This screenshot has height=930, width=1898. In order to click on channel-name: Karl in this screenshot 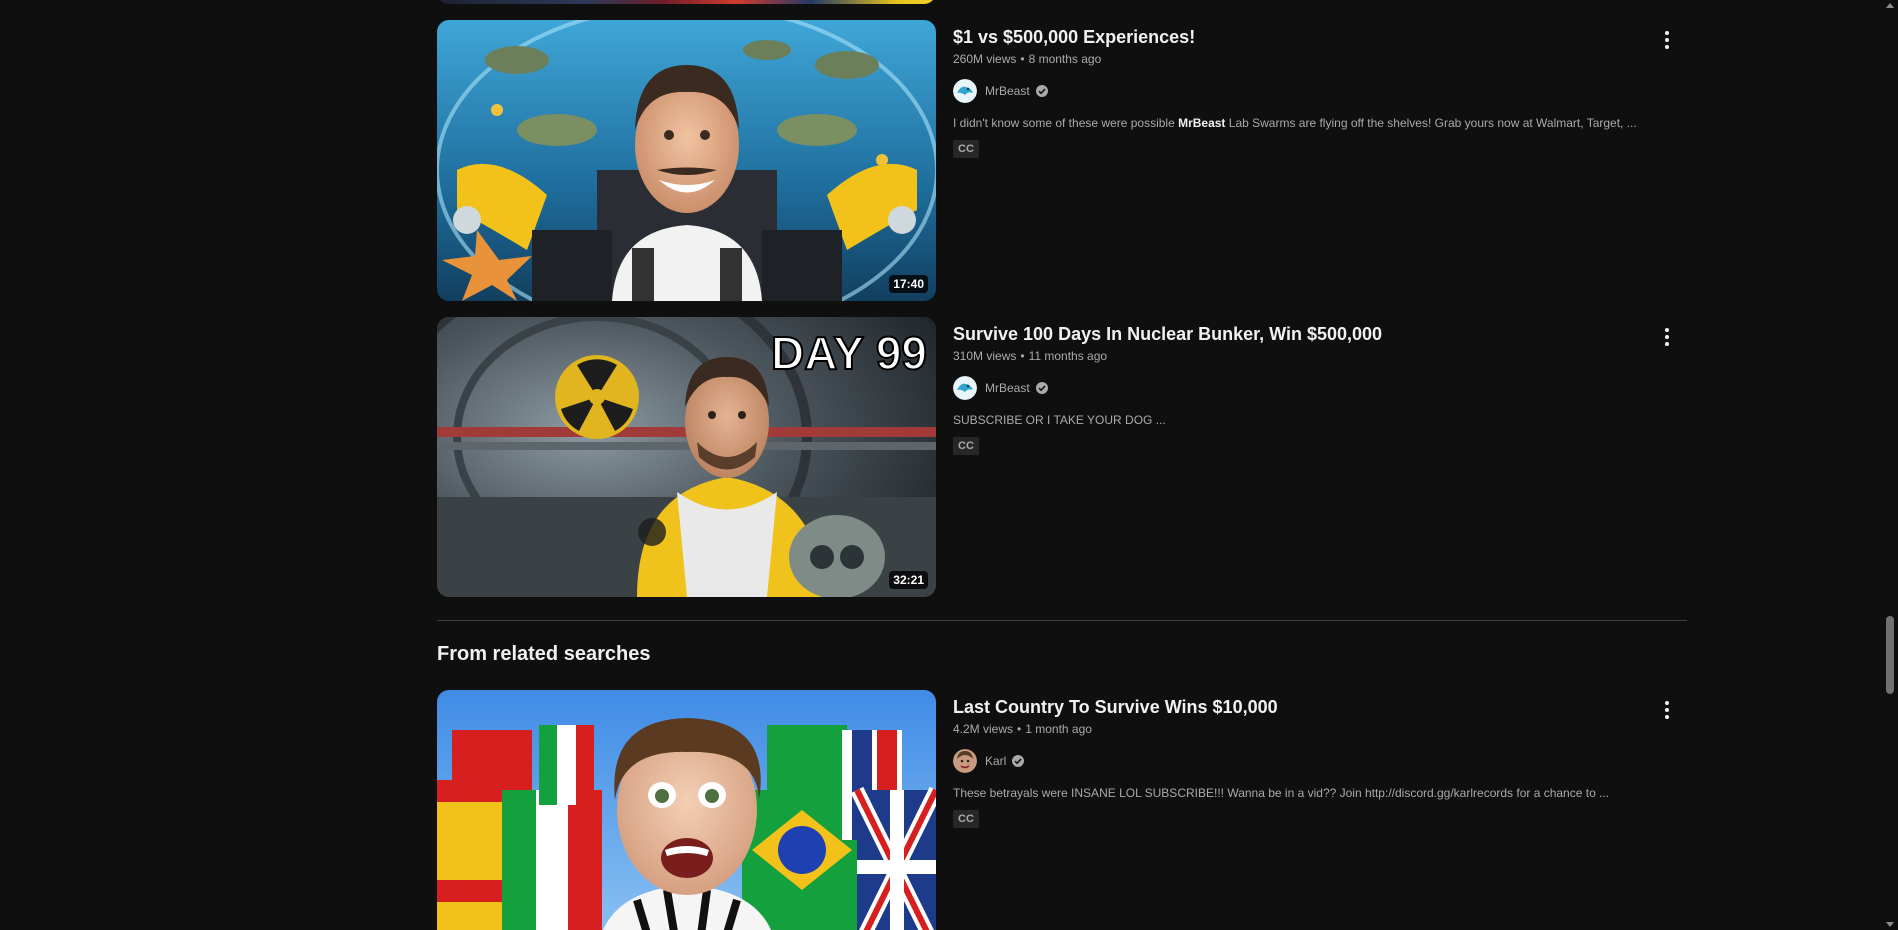, I will do `click(995, 761)`.